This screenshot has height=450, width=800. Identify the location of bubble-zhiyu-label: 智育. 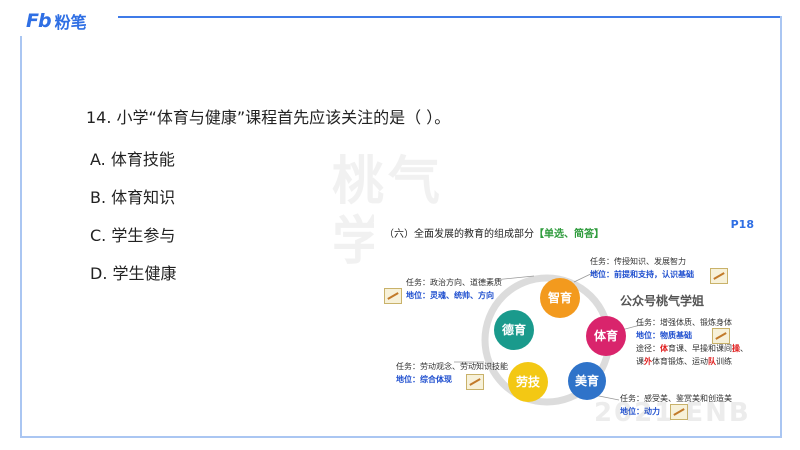
(560, 297).